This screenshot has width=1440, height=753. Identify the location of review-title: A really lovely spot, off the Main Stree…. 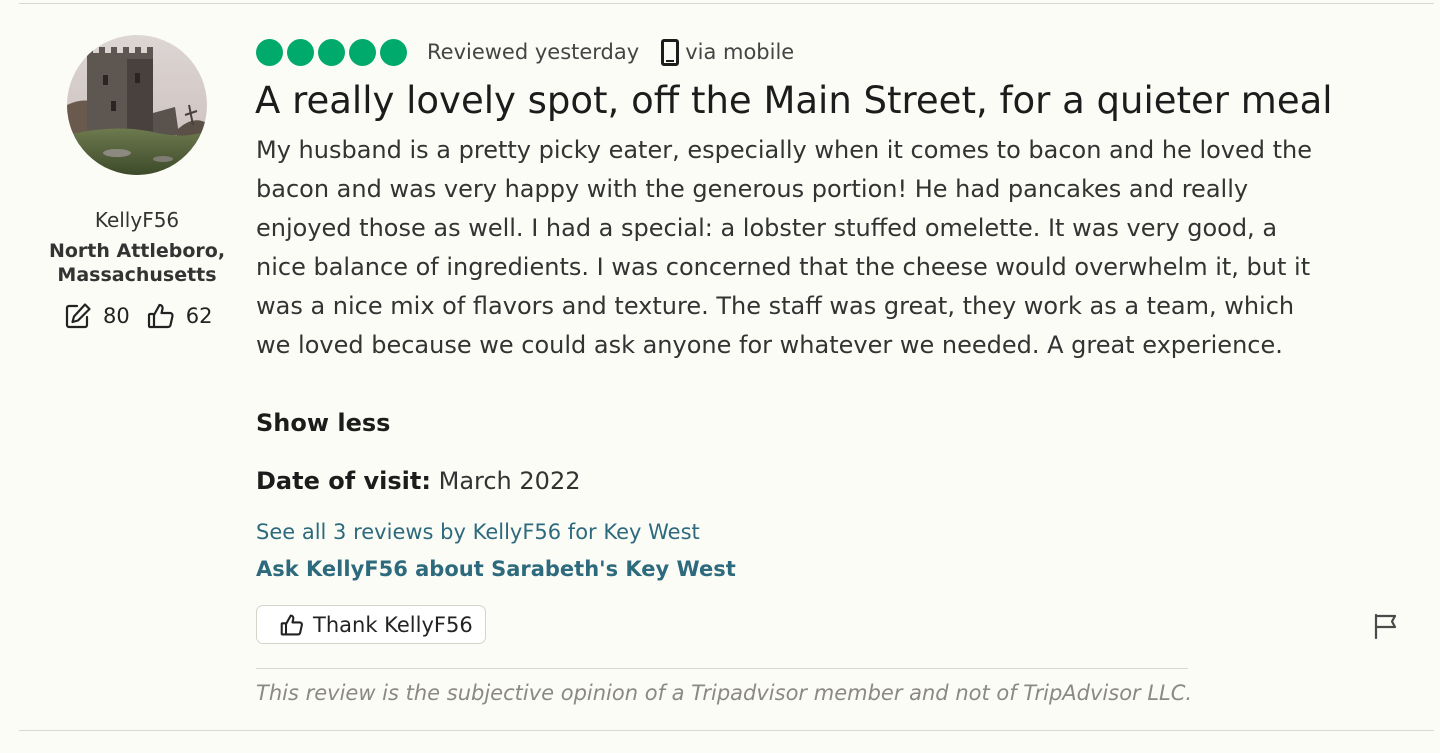
(794, 101).